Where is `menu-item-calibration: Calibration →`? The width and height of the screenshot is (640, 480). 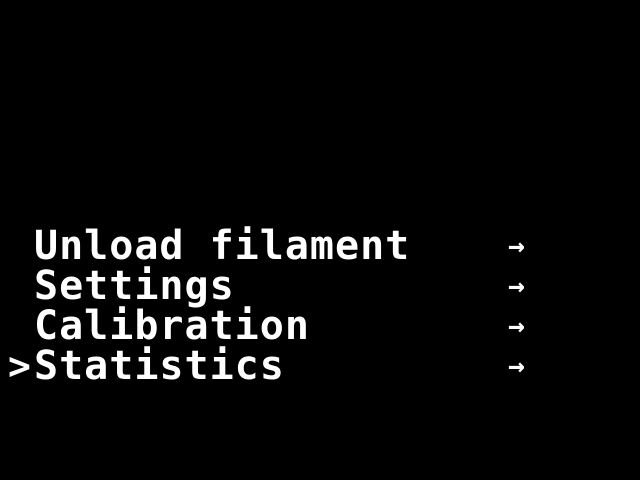 menu-item-calibration: Calibration → is located at coordinates (278, 326).